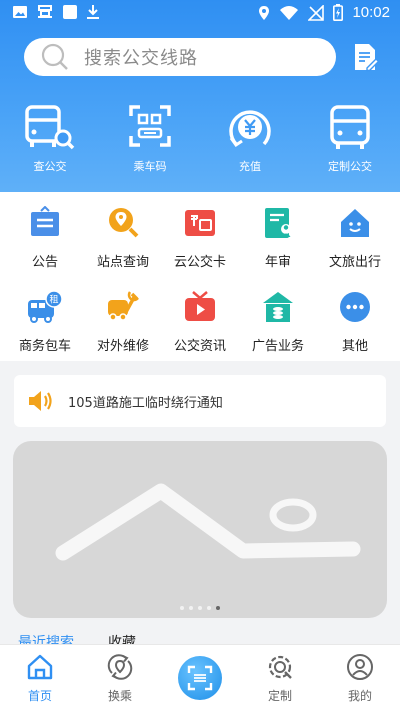 This screenshot has height=711, width=400. I want to click on service-label: 商务包车, so click(44, 346).